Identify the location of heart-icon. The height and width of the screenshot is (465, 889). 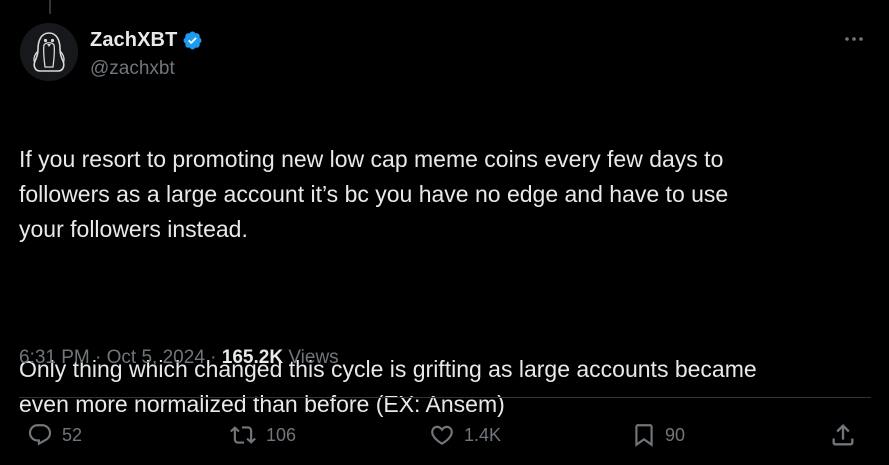
(442, 435).